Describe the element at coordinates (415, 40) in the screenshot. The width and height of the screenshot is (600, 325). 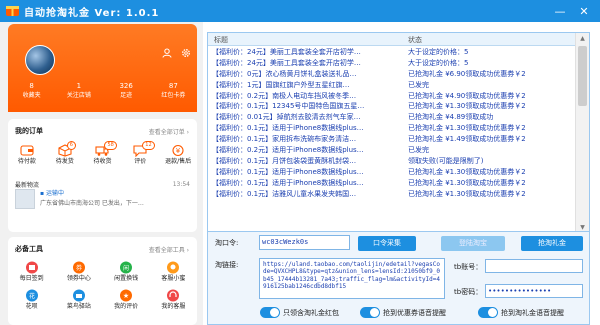
I see `column-status: 状态` at that location.